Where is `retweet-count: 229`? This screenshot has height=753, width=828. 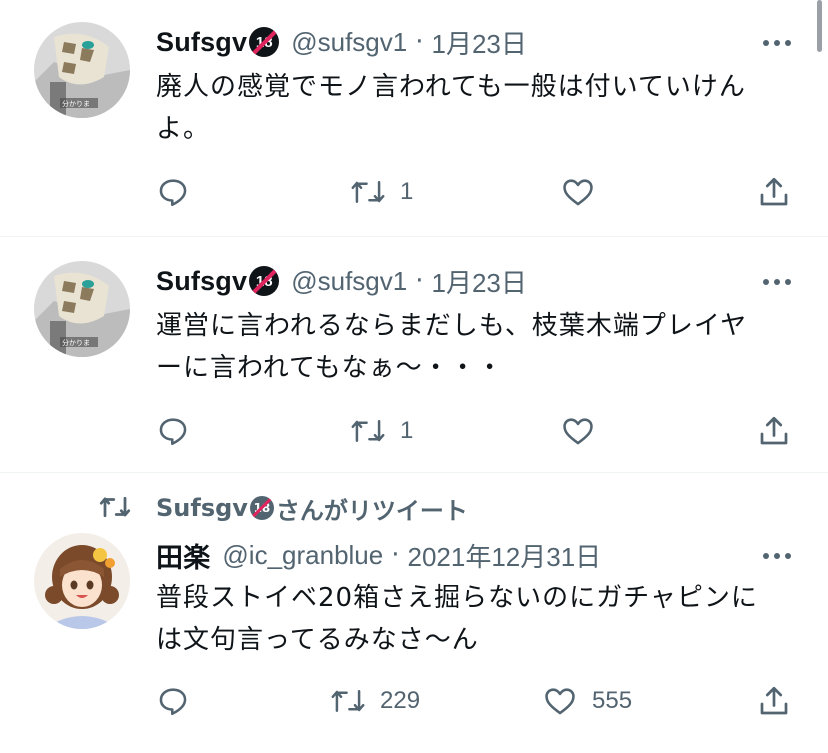 retweet-count: 229 is located at coordinates (400, 700).